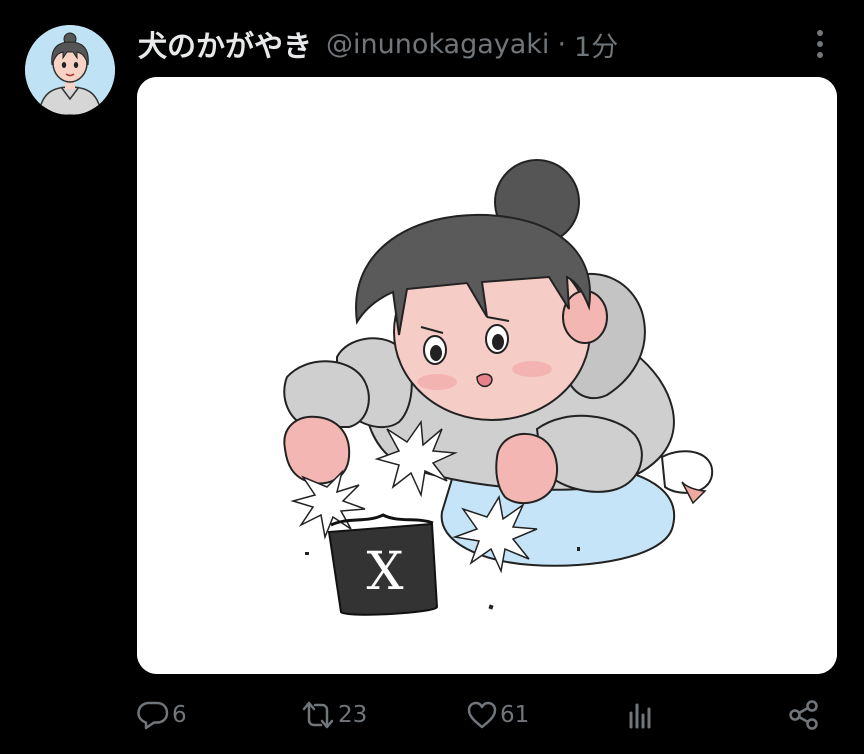  Describe the element at coordinates (179, 715) in the screenshot. I see `reply-count: 6` at that location.